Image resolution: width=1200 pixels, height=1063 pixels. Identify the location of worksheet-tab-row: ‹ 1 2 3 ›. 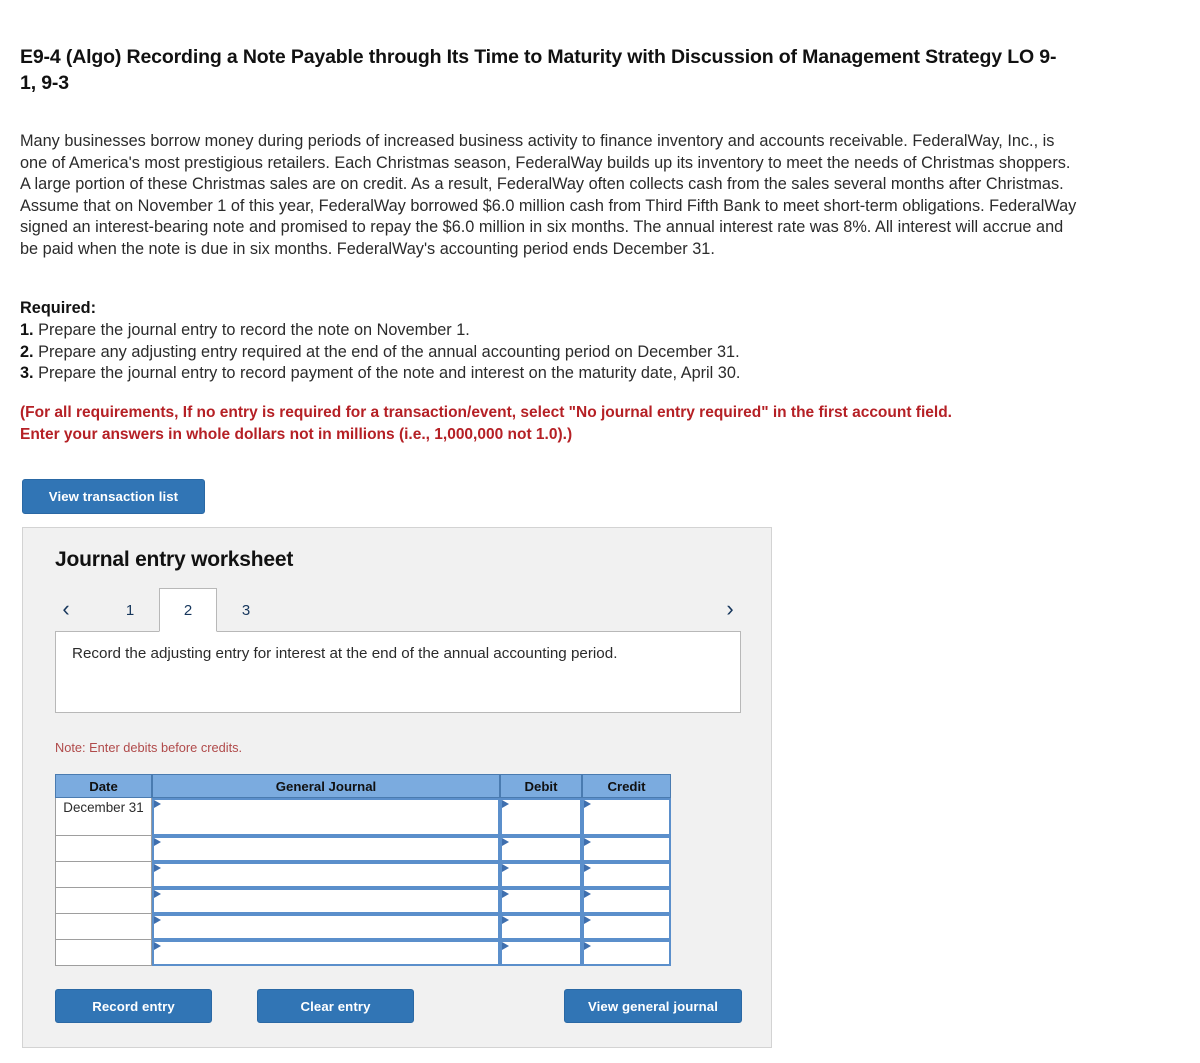
(398, 610).